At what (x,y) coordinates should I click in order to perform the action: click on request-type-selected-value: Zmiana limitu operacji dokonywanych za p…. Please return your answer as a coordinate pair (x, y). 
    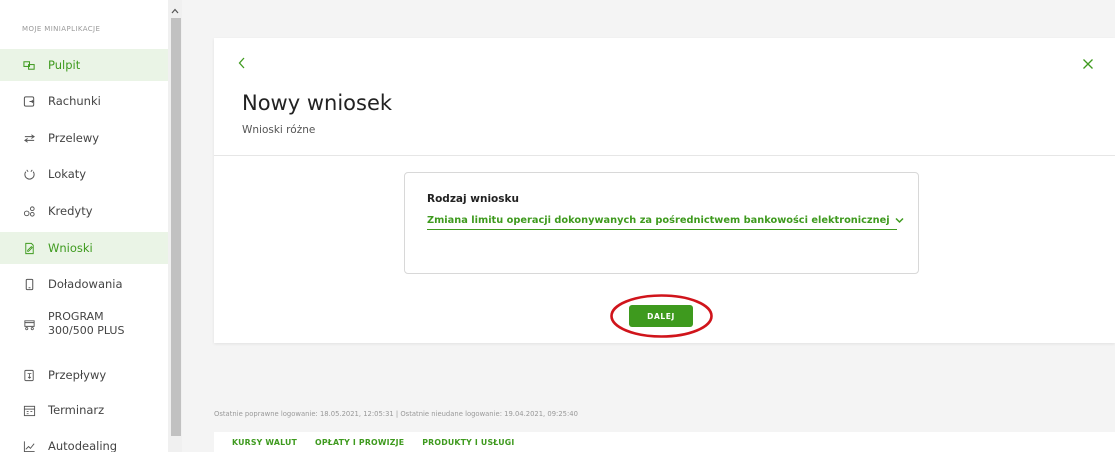
    Looking at the image, I should click on (658, 220).